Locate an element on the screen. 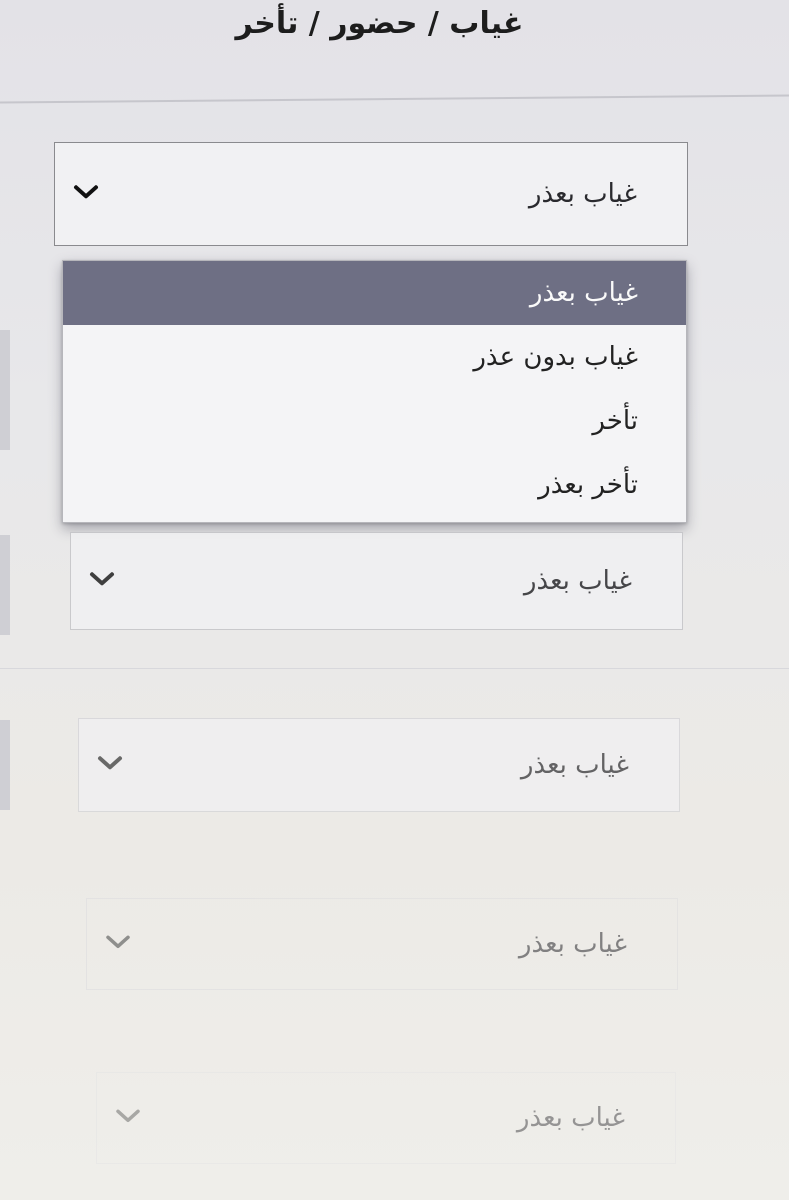  attendance-select-3: غياب بعذر is located at coordinates (379, 765).